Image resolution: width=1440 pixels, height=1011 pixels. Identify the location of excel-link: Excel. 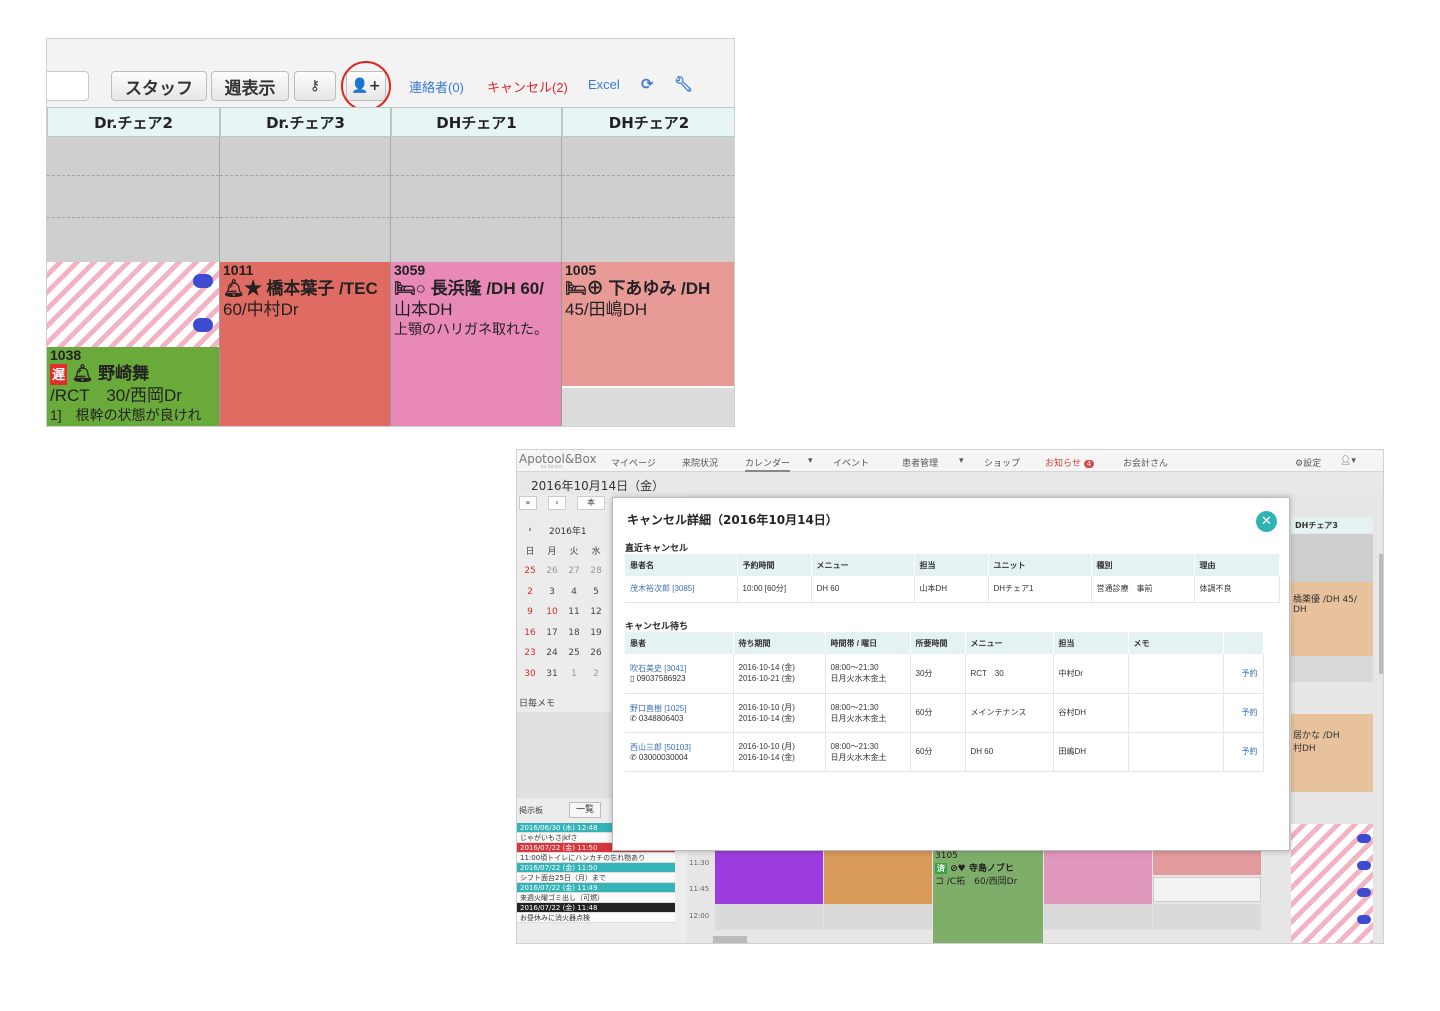
(604, 84).